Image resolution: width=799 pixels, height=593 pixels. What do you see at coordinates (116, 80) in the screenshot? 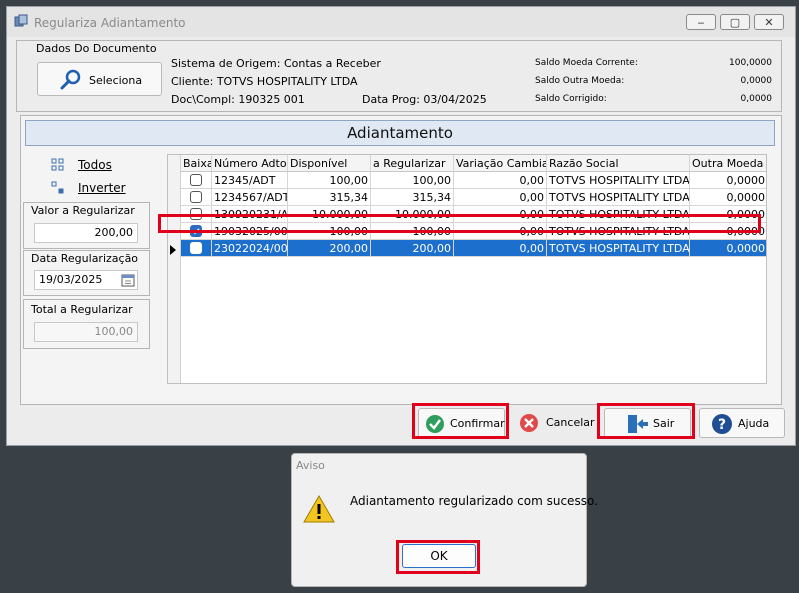
I see `seleciona-label: Seleciona` at bounding box center [116, 80].